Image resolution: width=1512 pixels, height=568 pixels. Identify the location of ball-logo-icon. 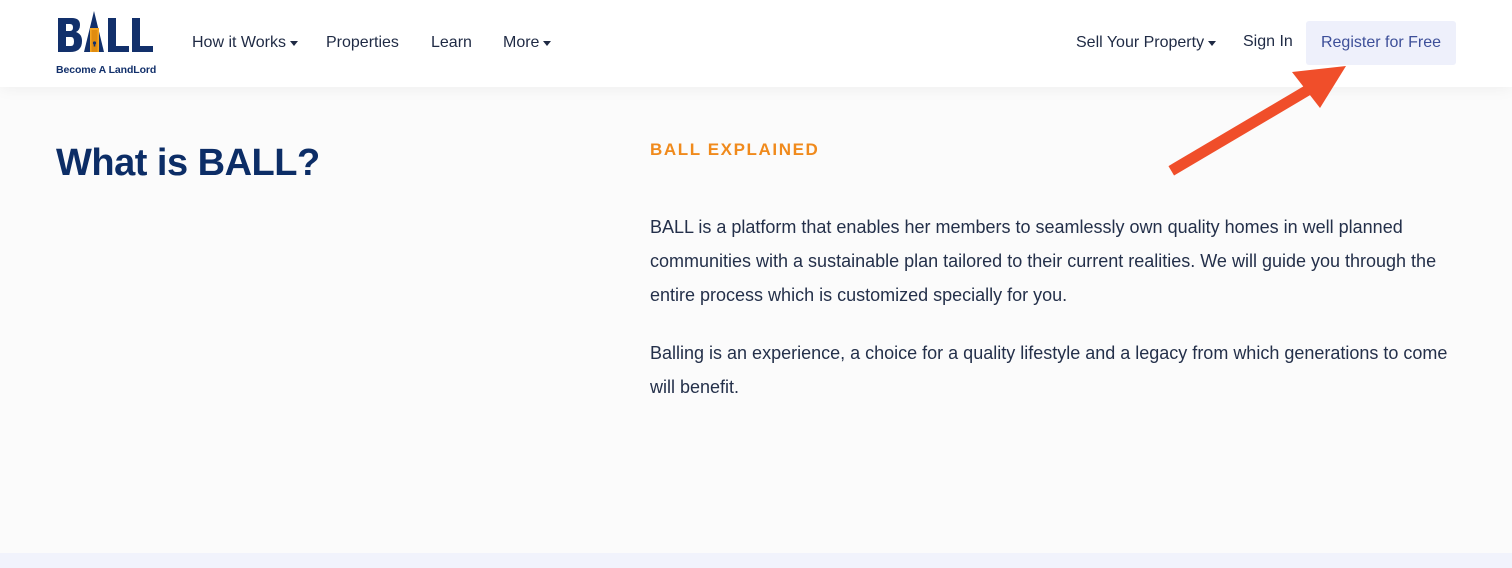
(105, 31).